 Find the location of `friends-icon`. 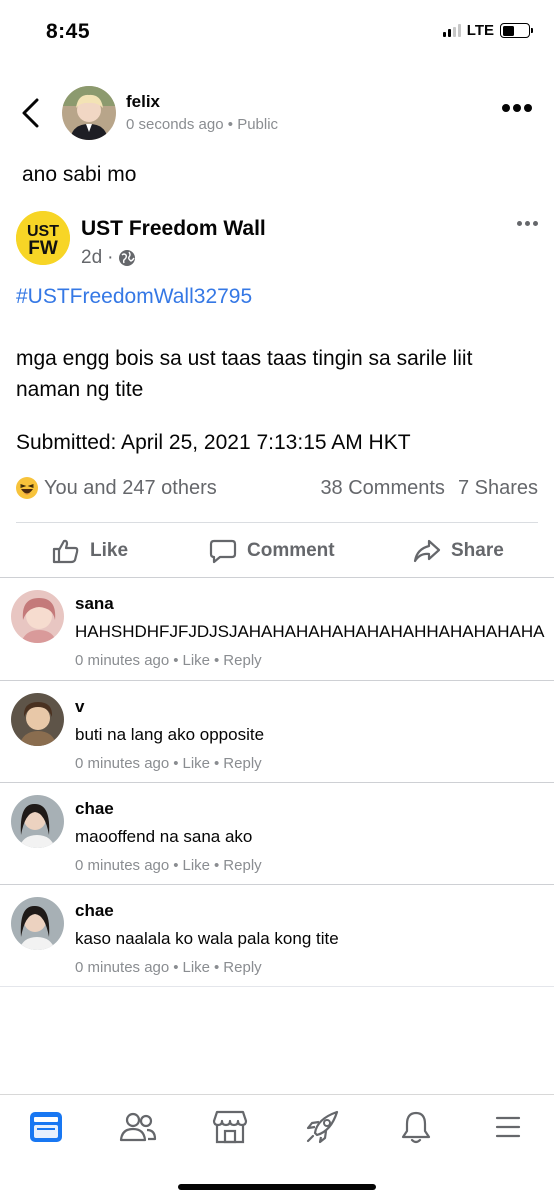

friends-icon is located at coordinates (138, 1127).